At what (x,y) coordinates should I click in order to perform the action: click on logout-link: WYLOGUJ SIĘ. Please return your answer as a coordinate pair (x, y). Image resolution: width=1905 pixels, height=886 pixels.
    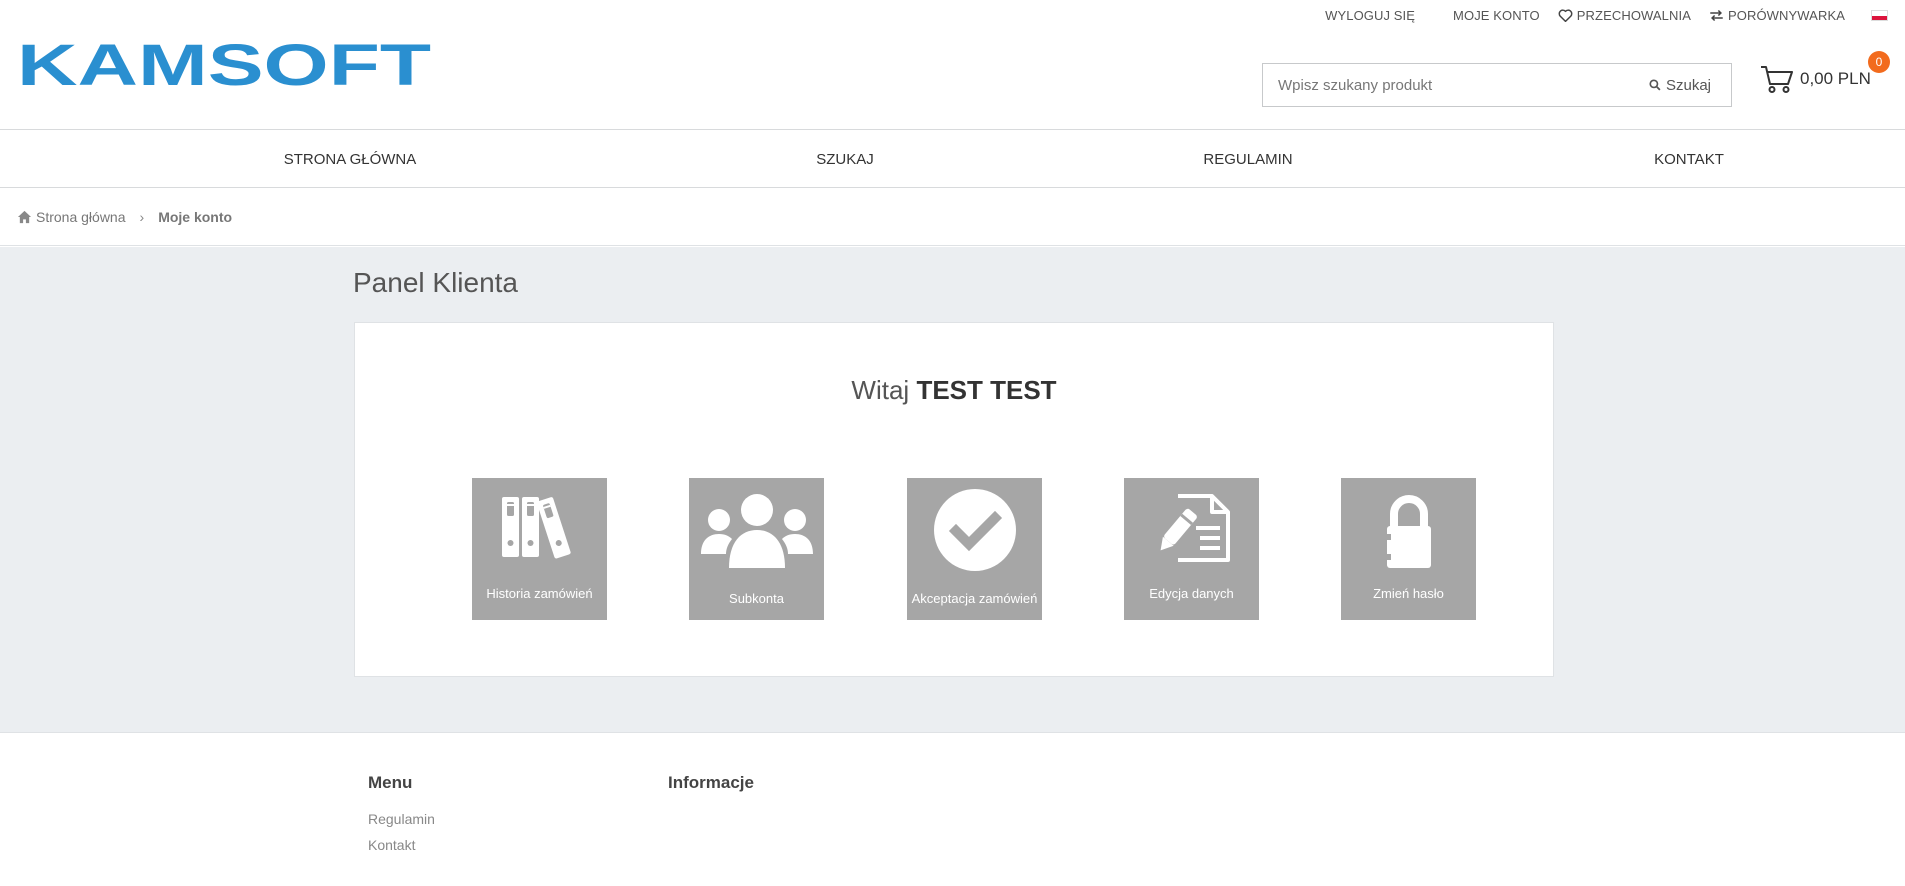
    Looking at the image, I should click on (1370, 15).